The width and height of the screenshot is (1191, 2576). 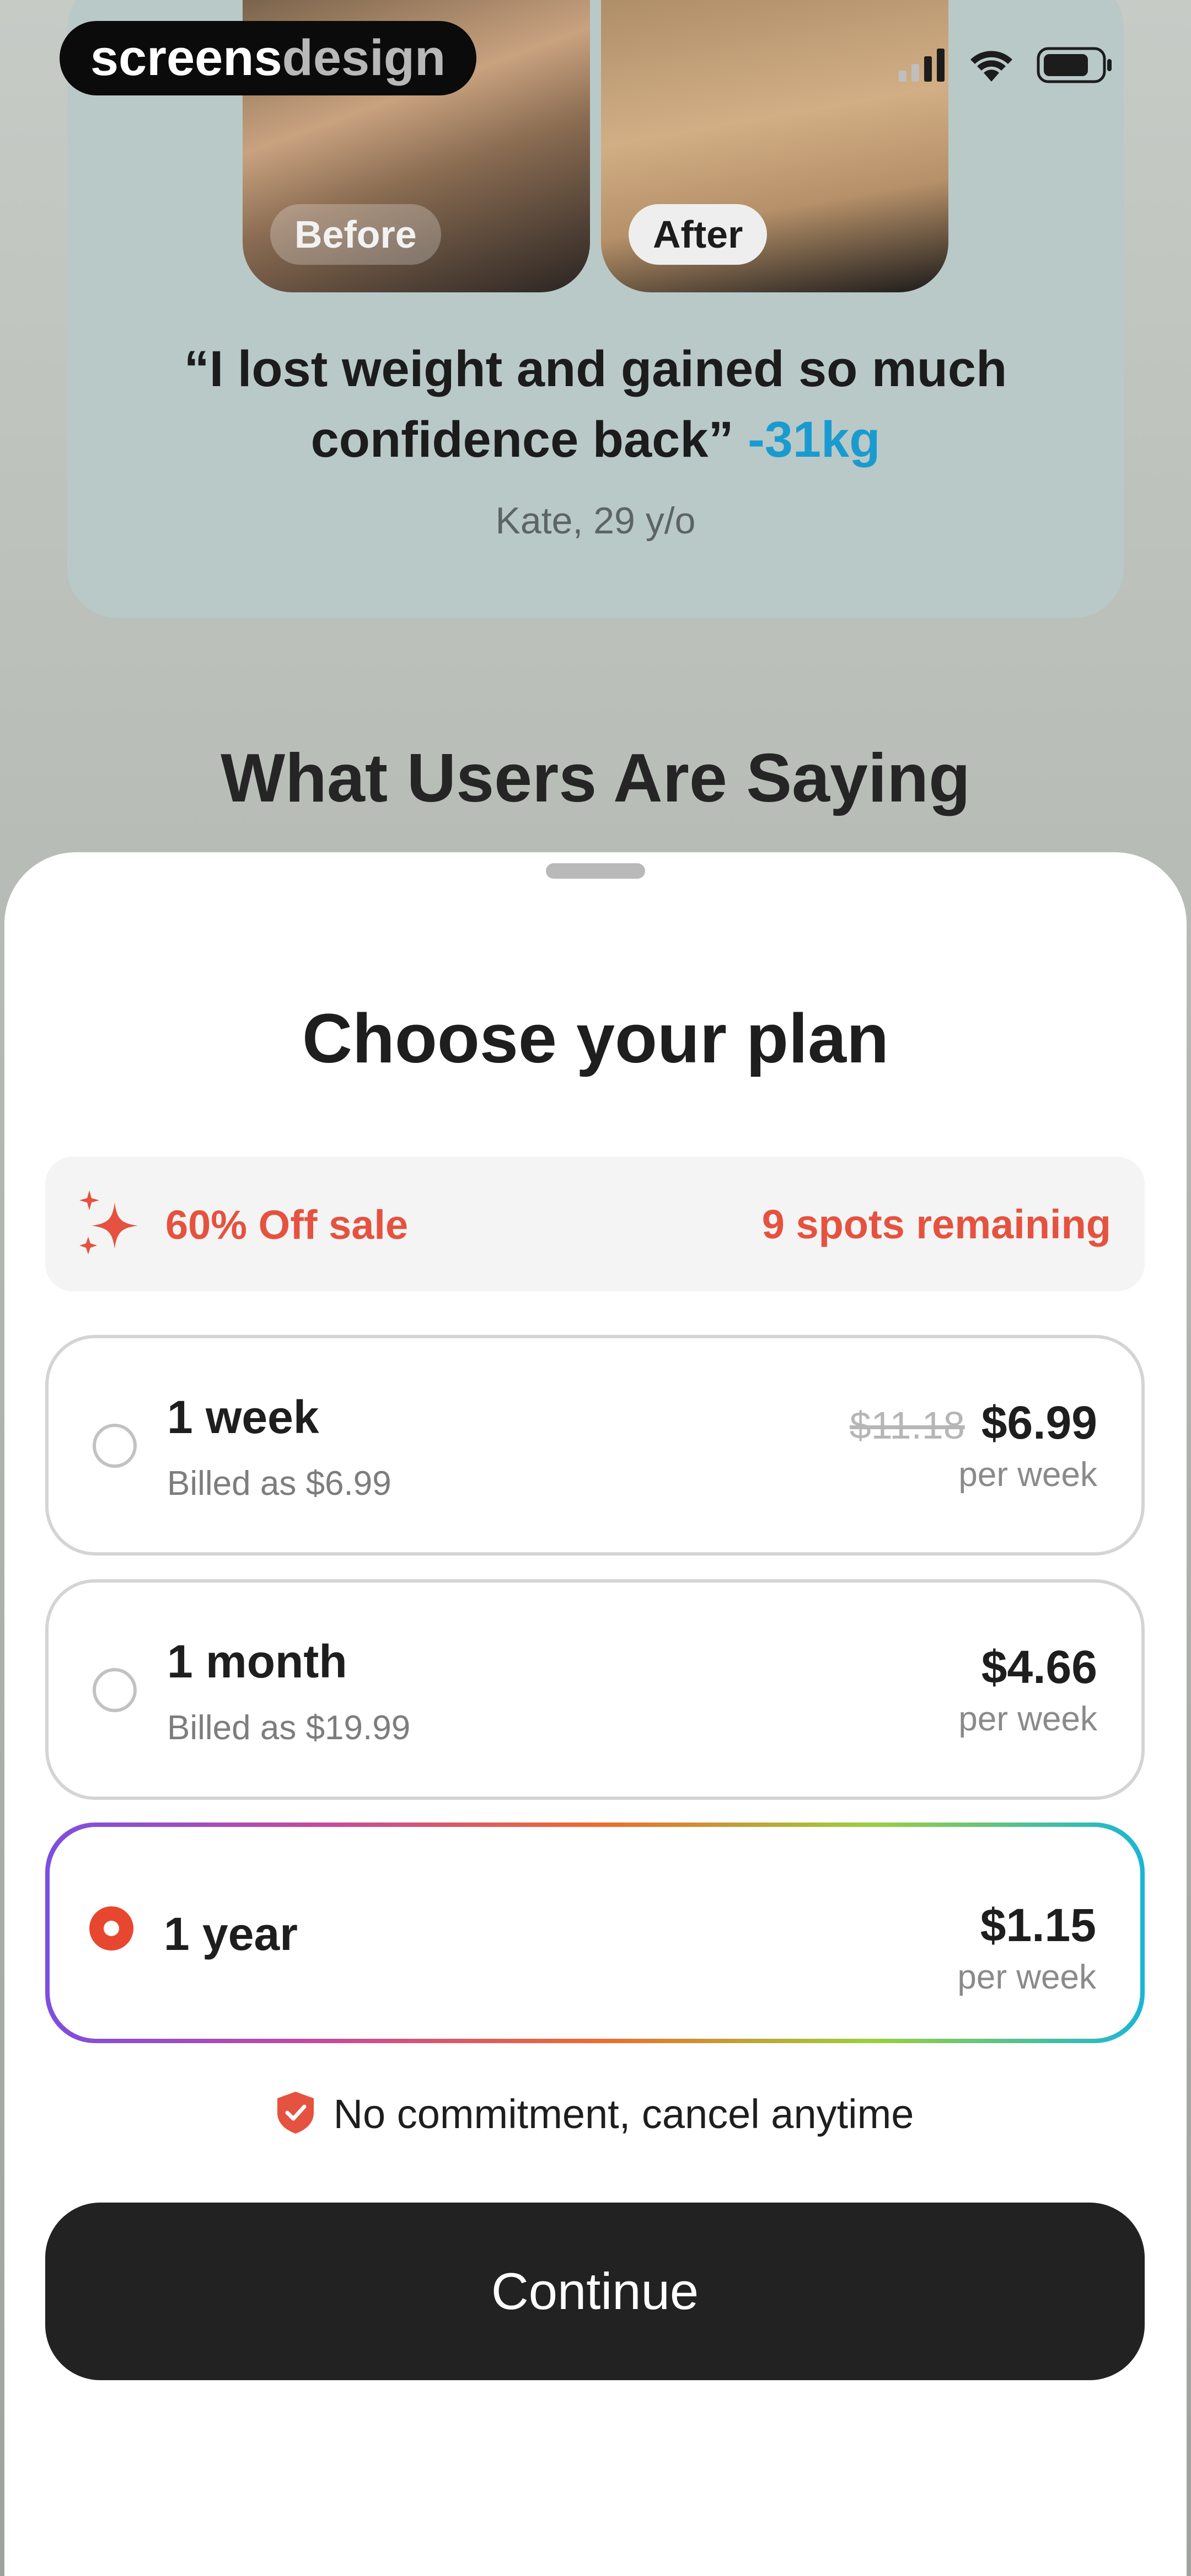 What do you see at coordinates (186, 58) in the screenshot?
I see `brand-part-1: screens` at bounding box center [186, 58].